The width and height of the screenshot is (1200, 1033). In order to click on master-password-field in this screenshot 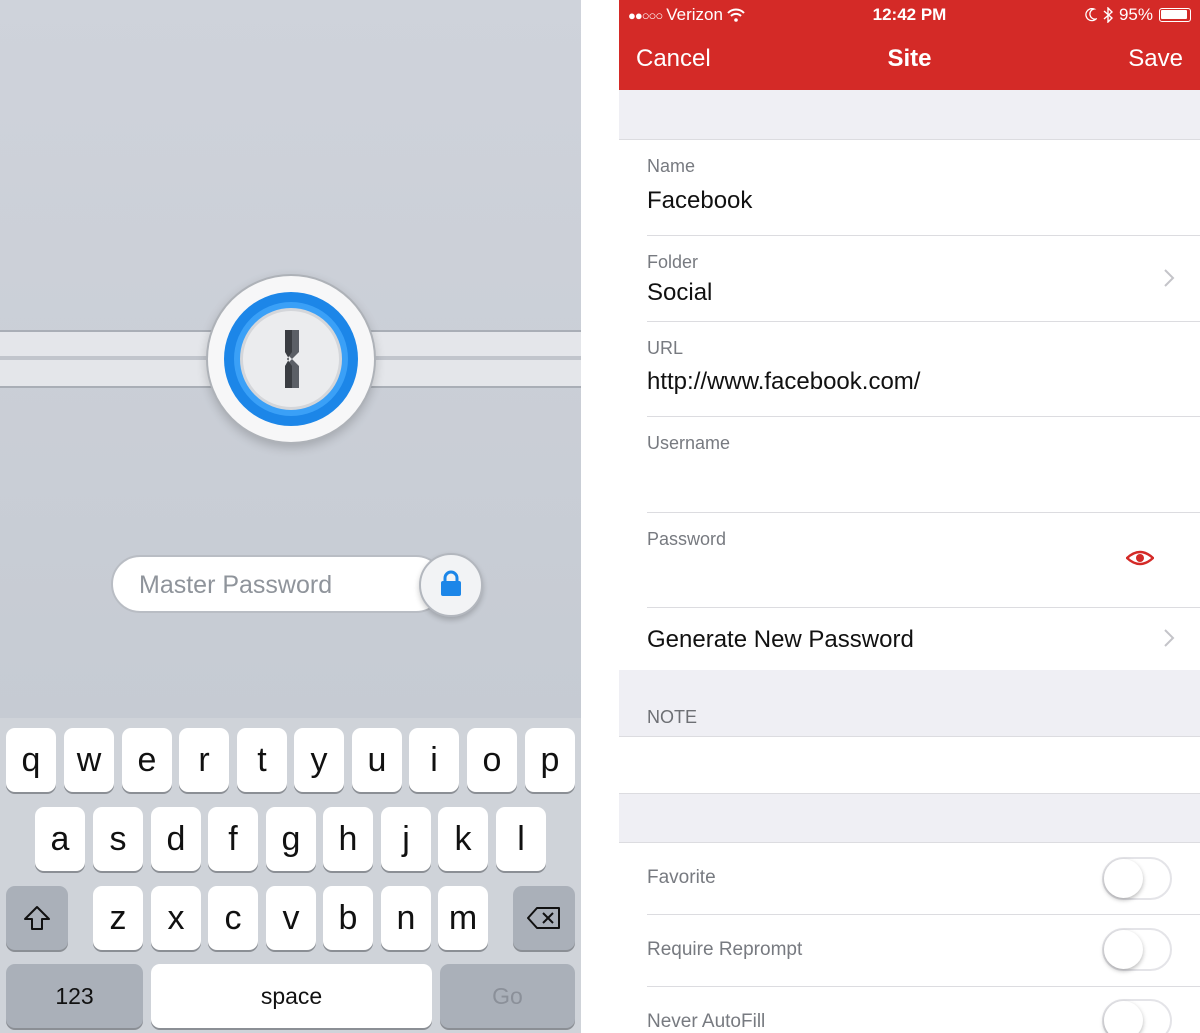, I will do `click(278, 584)`.